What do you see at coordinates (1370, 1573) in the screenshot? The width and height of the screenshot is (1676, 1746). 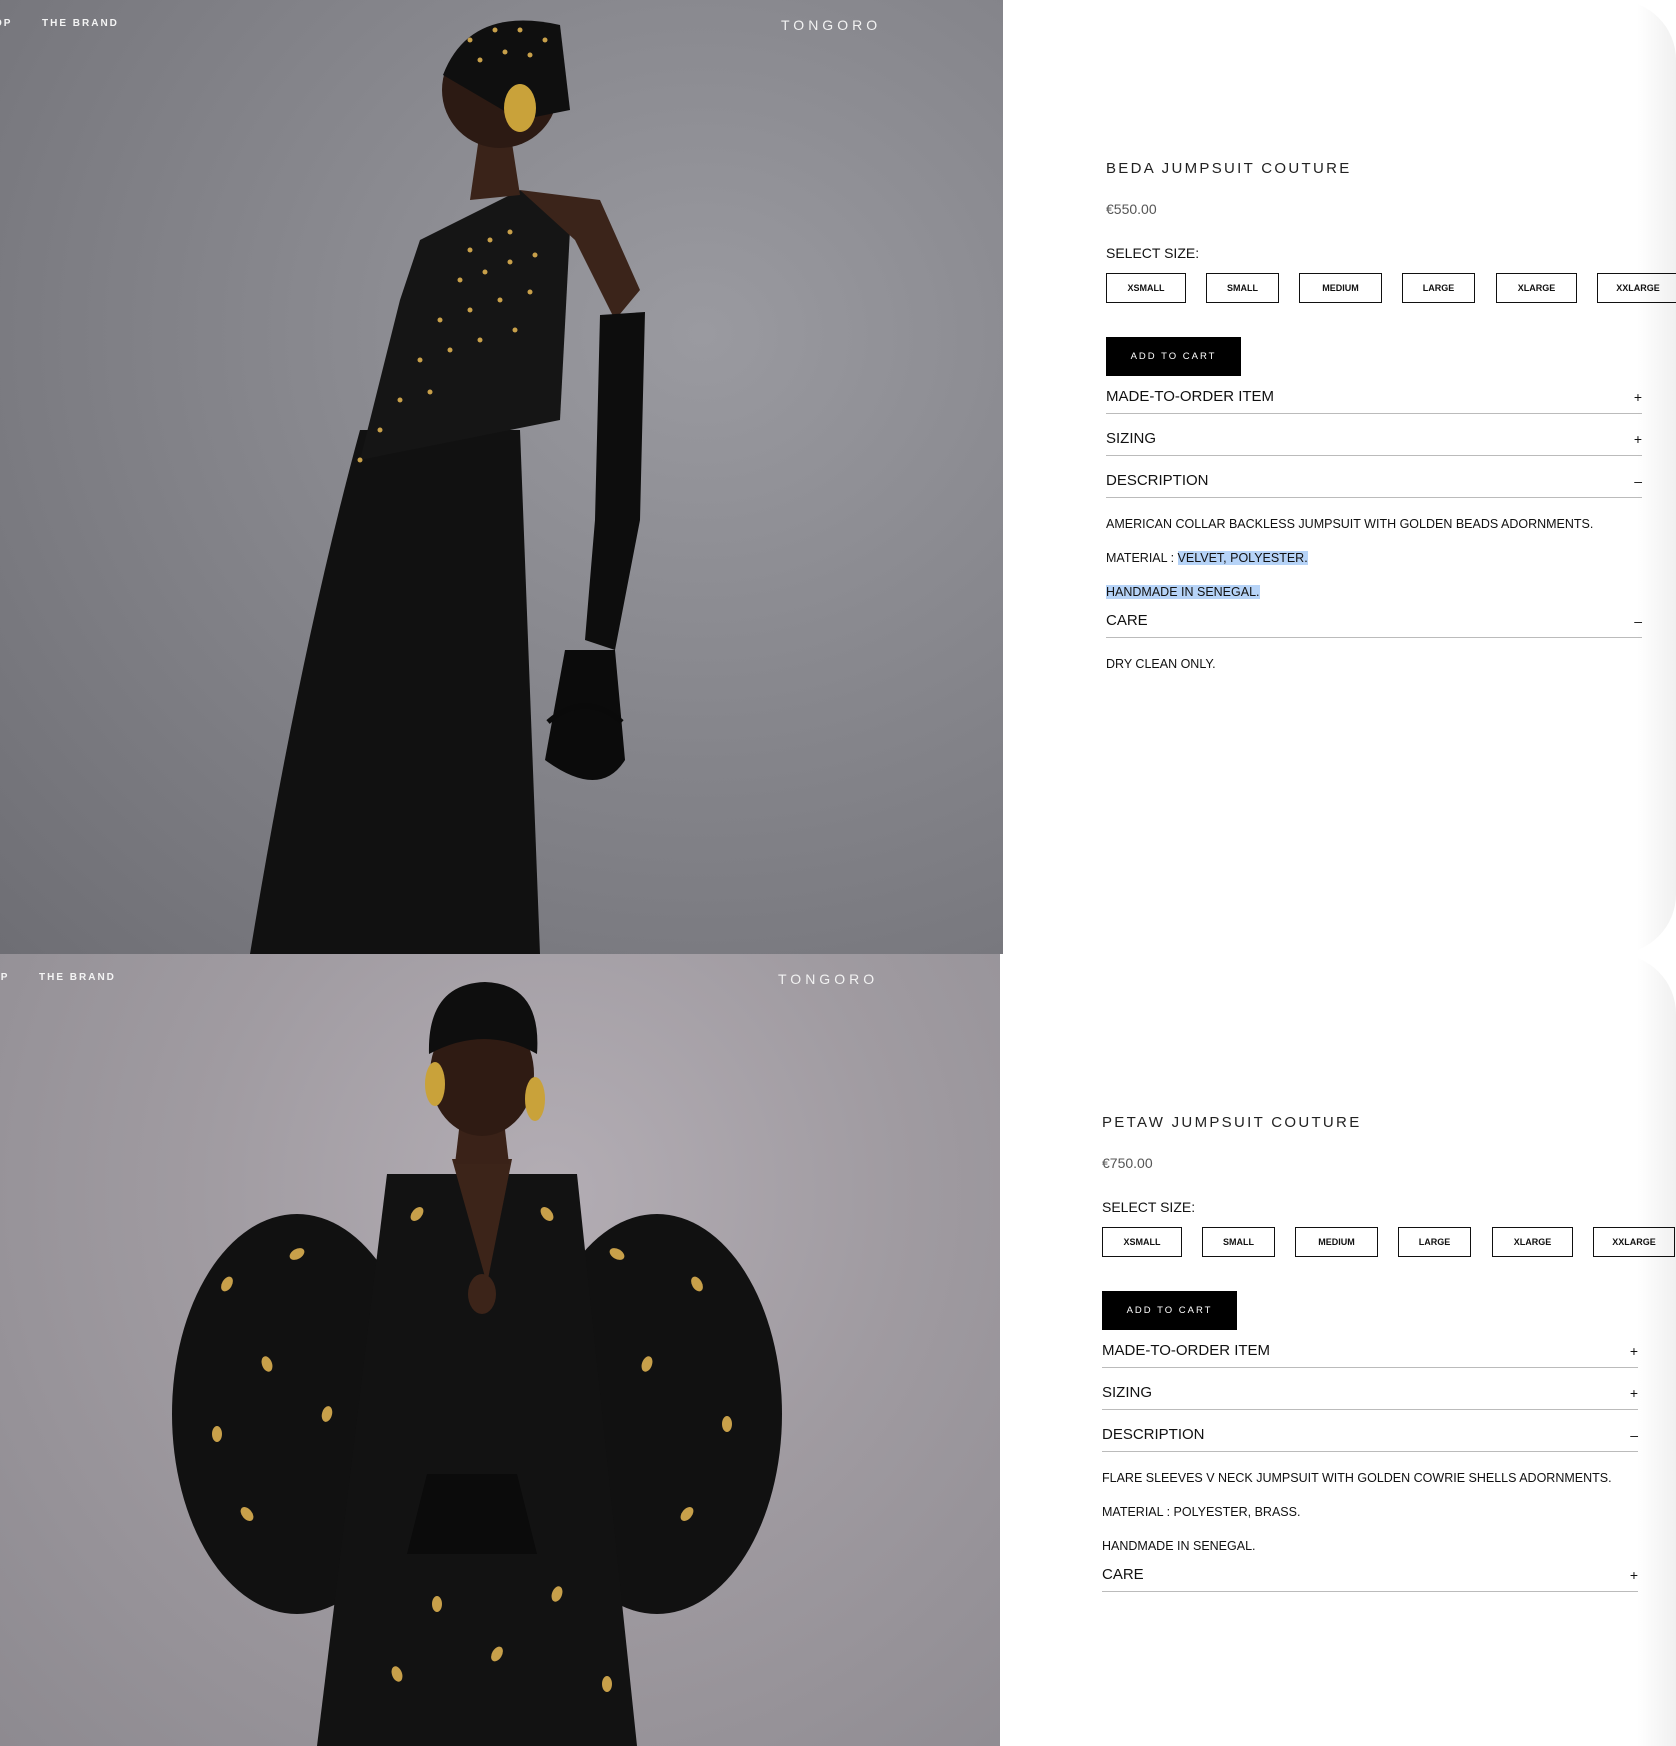 I see `accordion-care: CARE +` at bounding box center [1370, 1573].